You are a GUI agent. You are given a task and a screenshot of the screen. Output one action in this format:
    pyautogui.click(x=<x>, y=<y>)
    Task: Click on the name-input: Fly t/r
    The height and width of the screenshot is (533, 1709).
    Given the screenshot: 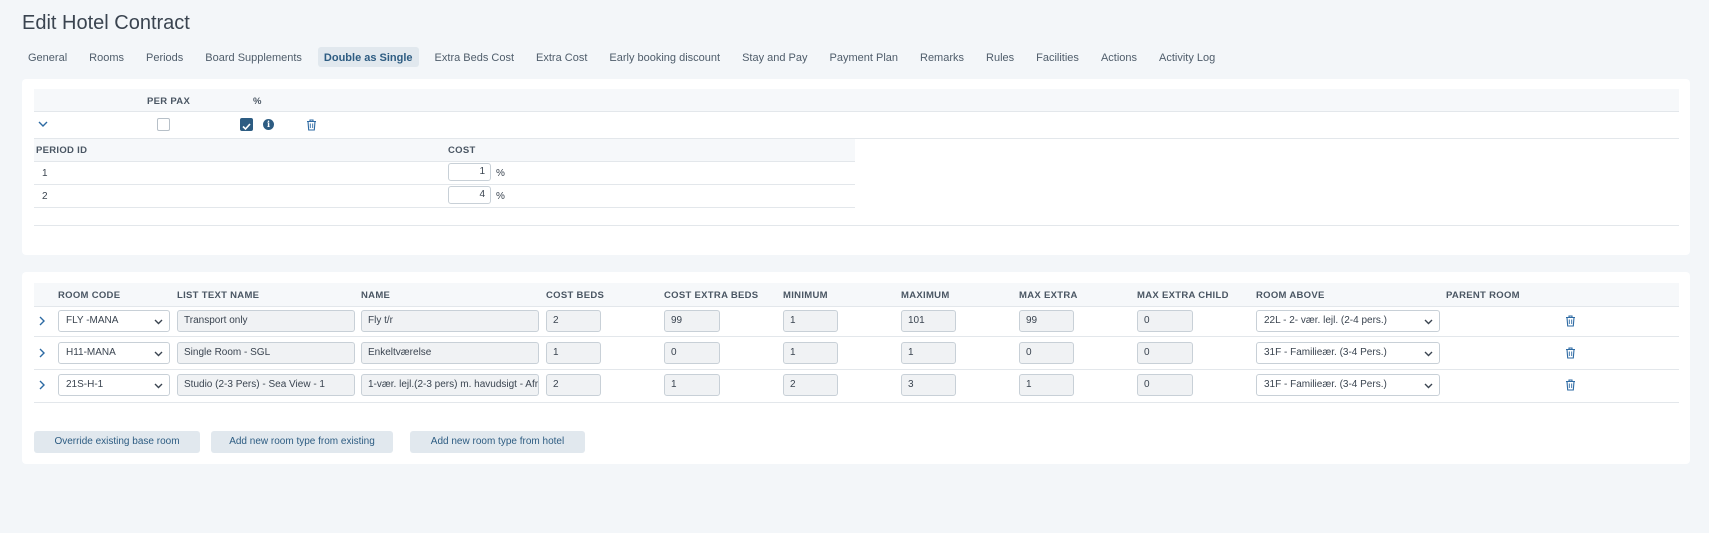 What is the action you would take?
    pyautogui.click(x=450, y=321)
    